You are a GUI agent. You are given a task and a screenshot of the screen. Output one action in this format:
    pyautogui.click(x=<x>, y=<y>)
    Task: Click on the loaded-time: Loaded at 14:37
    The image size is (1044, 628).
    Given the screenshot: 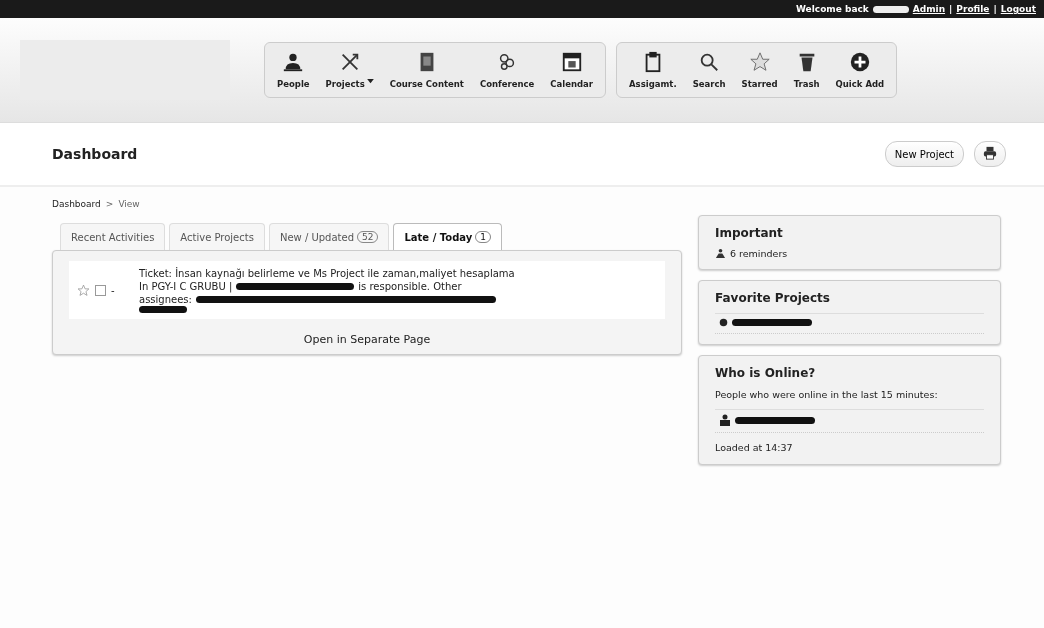 What is the action you would take?
    pyautogui.click(x=754, y=447)
    